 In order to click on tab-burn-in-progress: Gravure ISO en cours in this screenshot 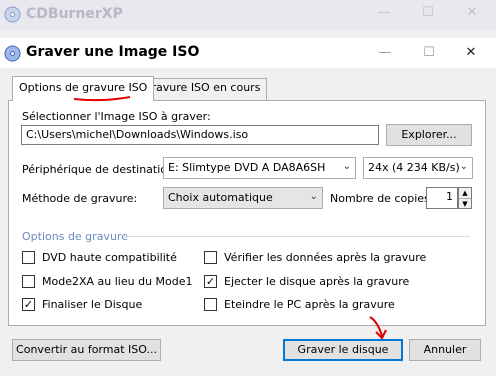, I will do `click(202, 89)`.